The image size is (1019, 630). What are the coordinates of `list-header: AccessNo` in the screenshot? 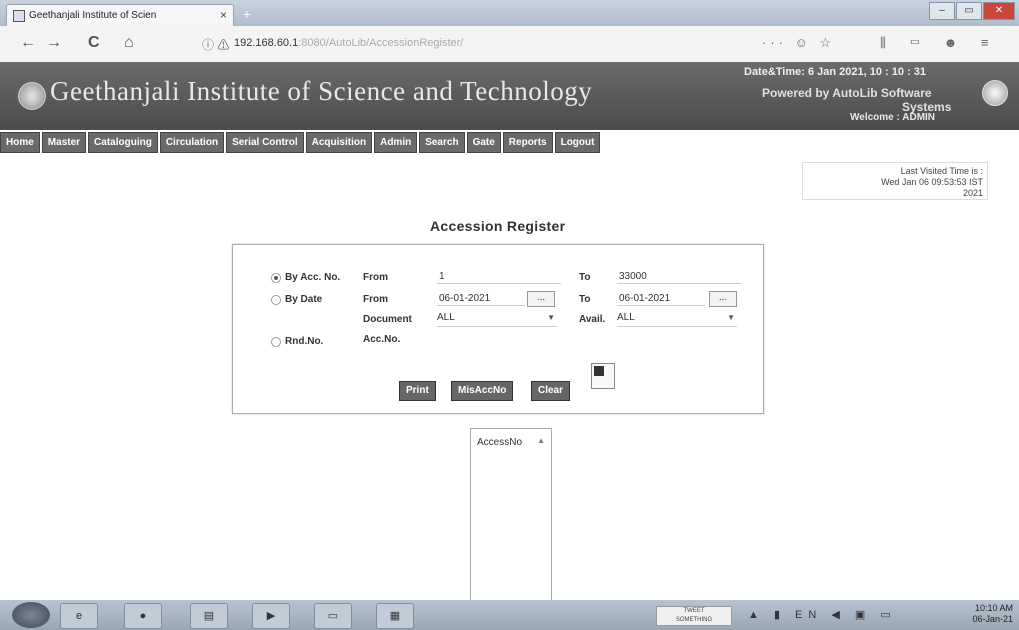 It's located at (500, 442).